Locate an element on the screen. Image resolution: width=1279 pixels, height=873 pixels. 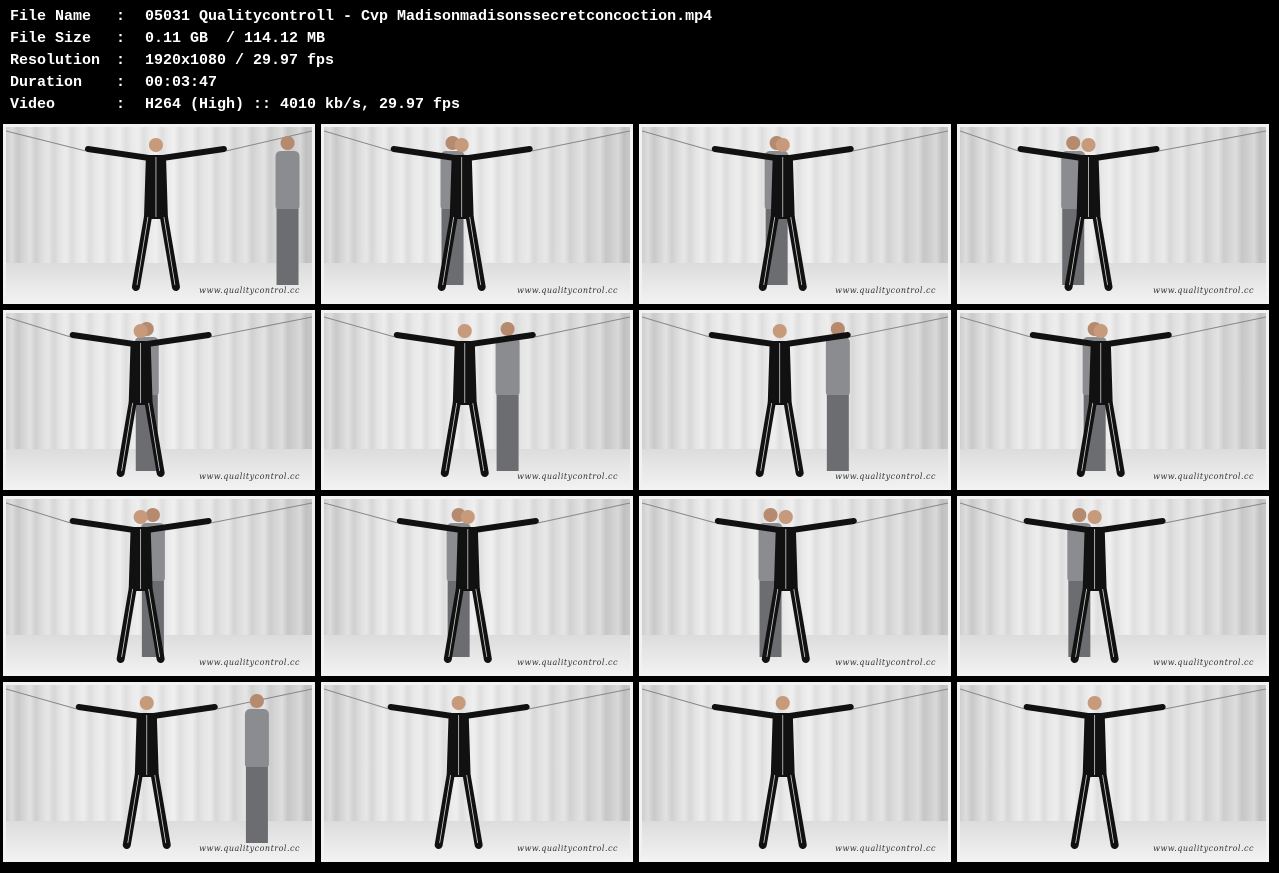
file-name-label: File Name is located at coordinates (51, 16).